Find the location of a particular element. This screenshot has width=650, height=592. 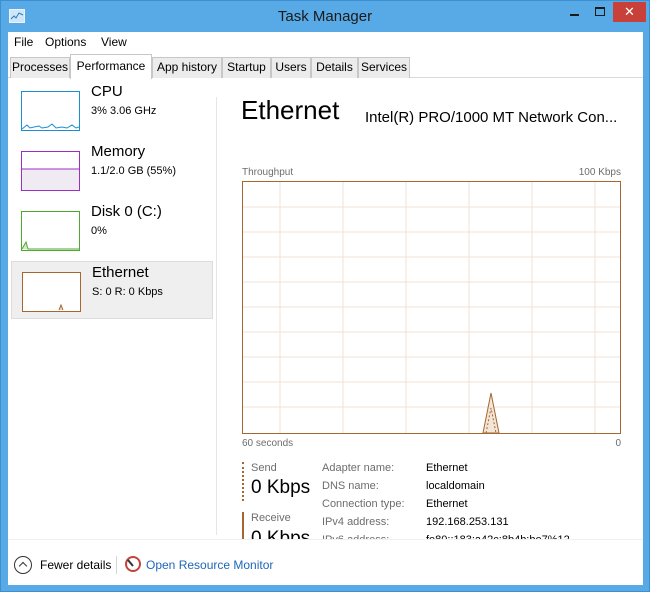

receive-label: Receive is located at coordinates (271, 518).